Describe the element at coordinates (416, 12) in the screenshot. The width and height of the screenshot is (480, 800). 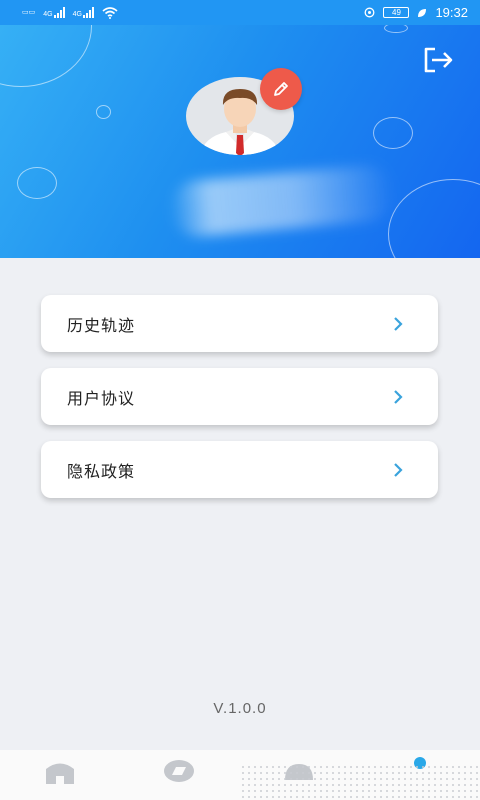
I see `status-right: 49 19:32` at that location.